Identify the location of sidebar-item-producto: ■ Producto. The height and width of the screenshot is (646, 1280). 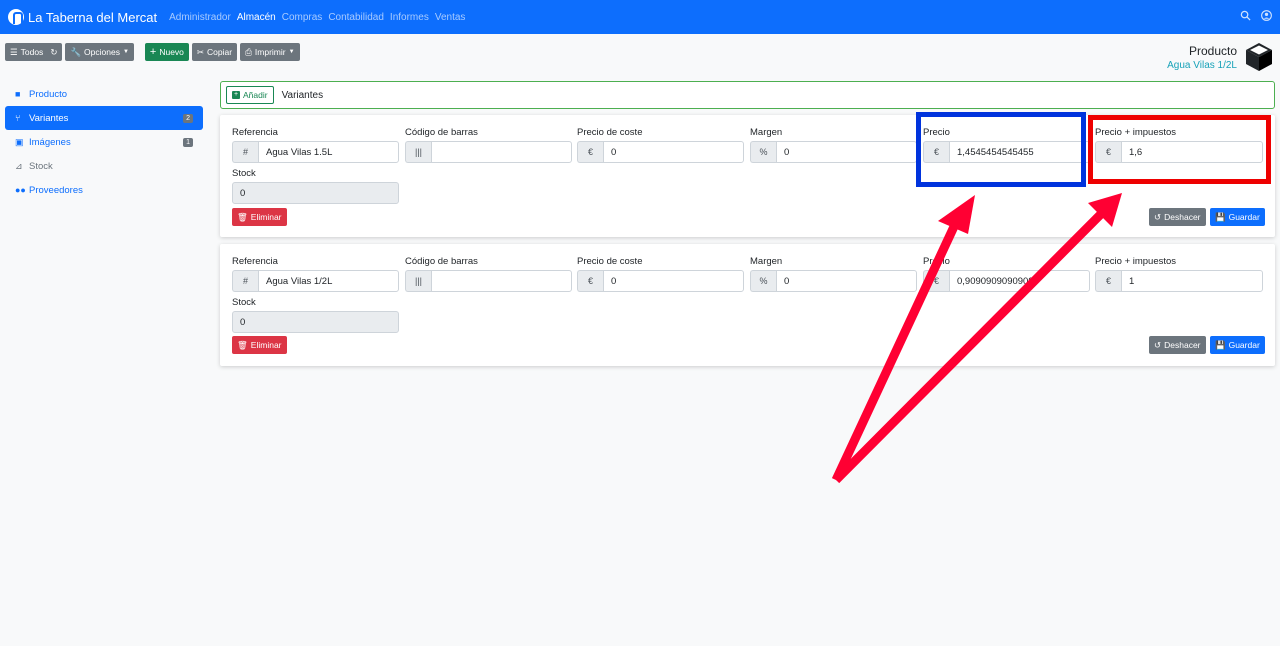
(104, 94).